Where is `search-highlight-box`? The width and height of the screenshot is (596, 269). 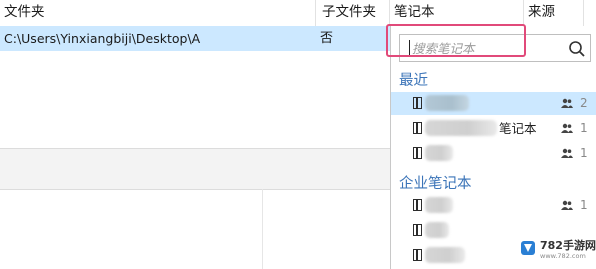 search-highlight-box is located at coordinates (456, 40).